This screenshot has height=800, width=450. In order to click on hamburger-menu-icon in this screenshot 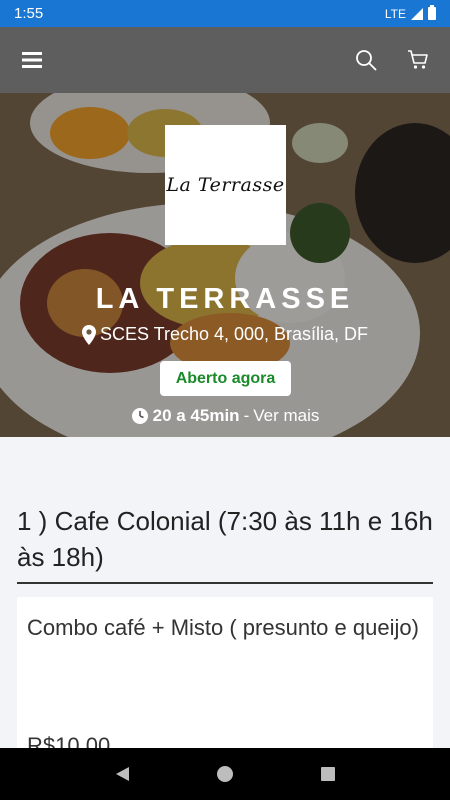, I will do `click(32, 60)`.